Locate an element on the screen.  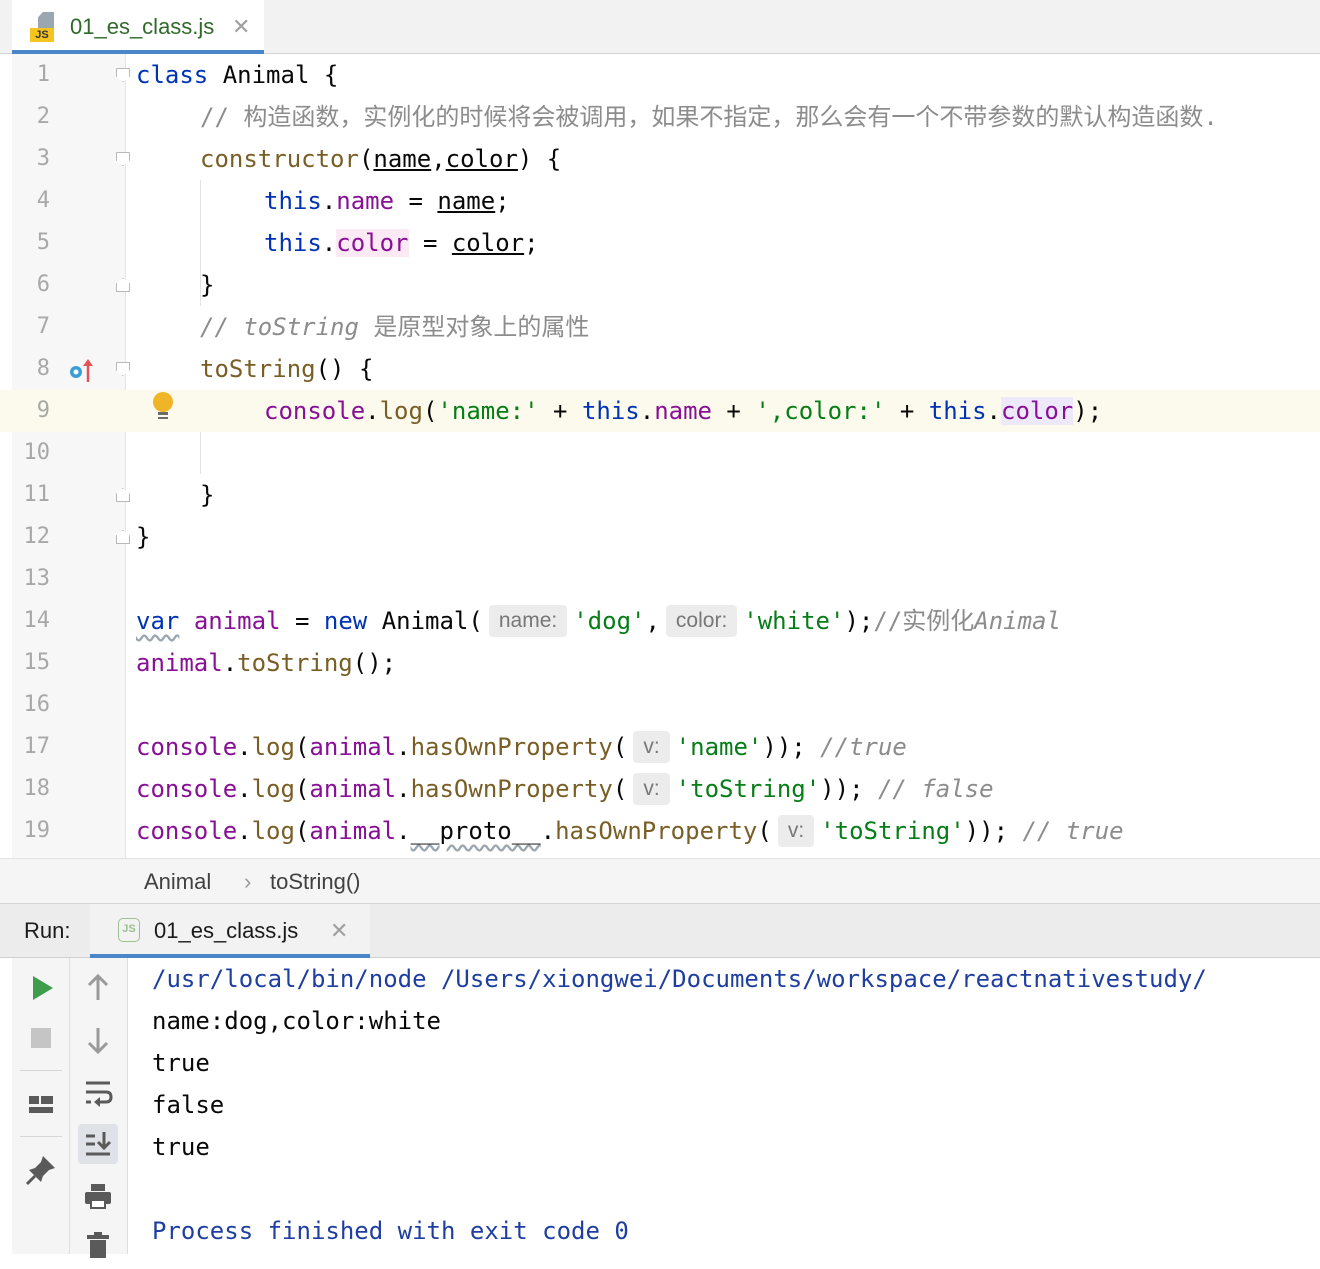
line-number: 3 is located at coordinates (43, 158).